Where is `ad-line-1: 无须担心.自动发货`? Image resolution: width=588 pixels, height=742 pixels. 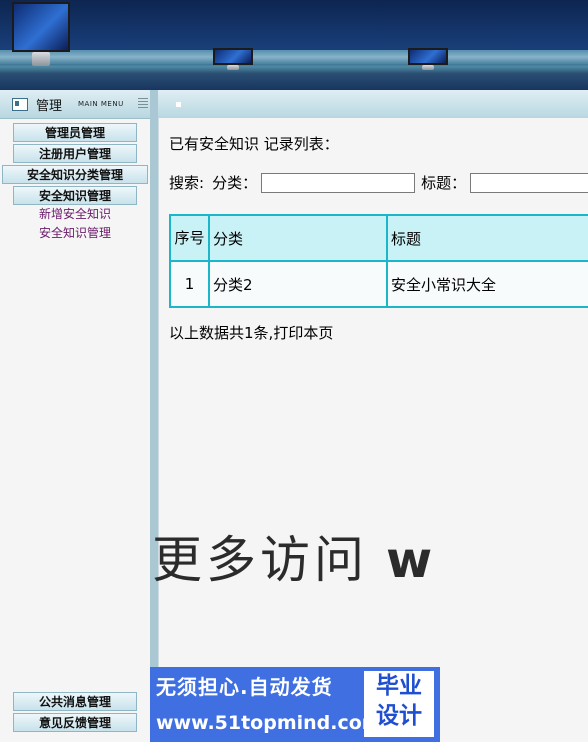 ad-line-1: 无须担心.自动发货 is located at coordinates (244, 687).